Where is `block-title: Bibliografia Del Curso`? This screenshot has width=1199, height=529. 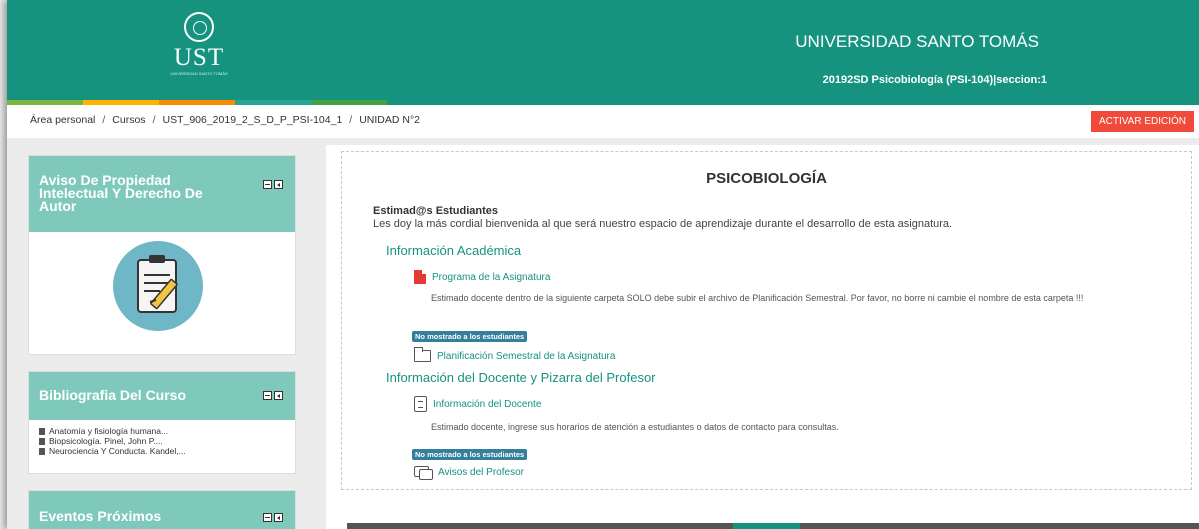
block-title: Bibliografia Del Curso is located at coordinates (113, 395).